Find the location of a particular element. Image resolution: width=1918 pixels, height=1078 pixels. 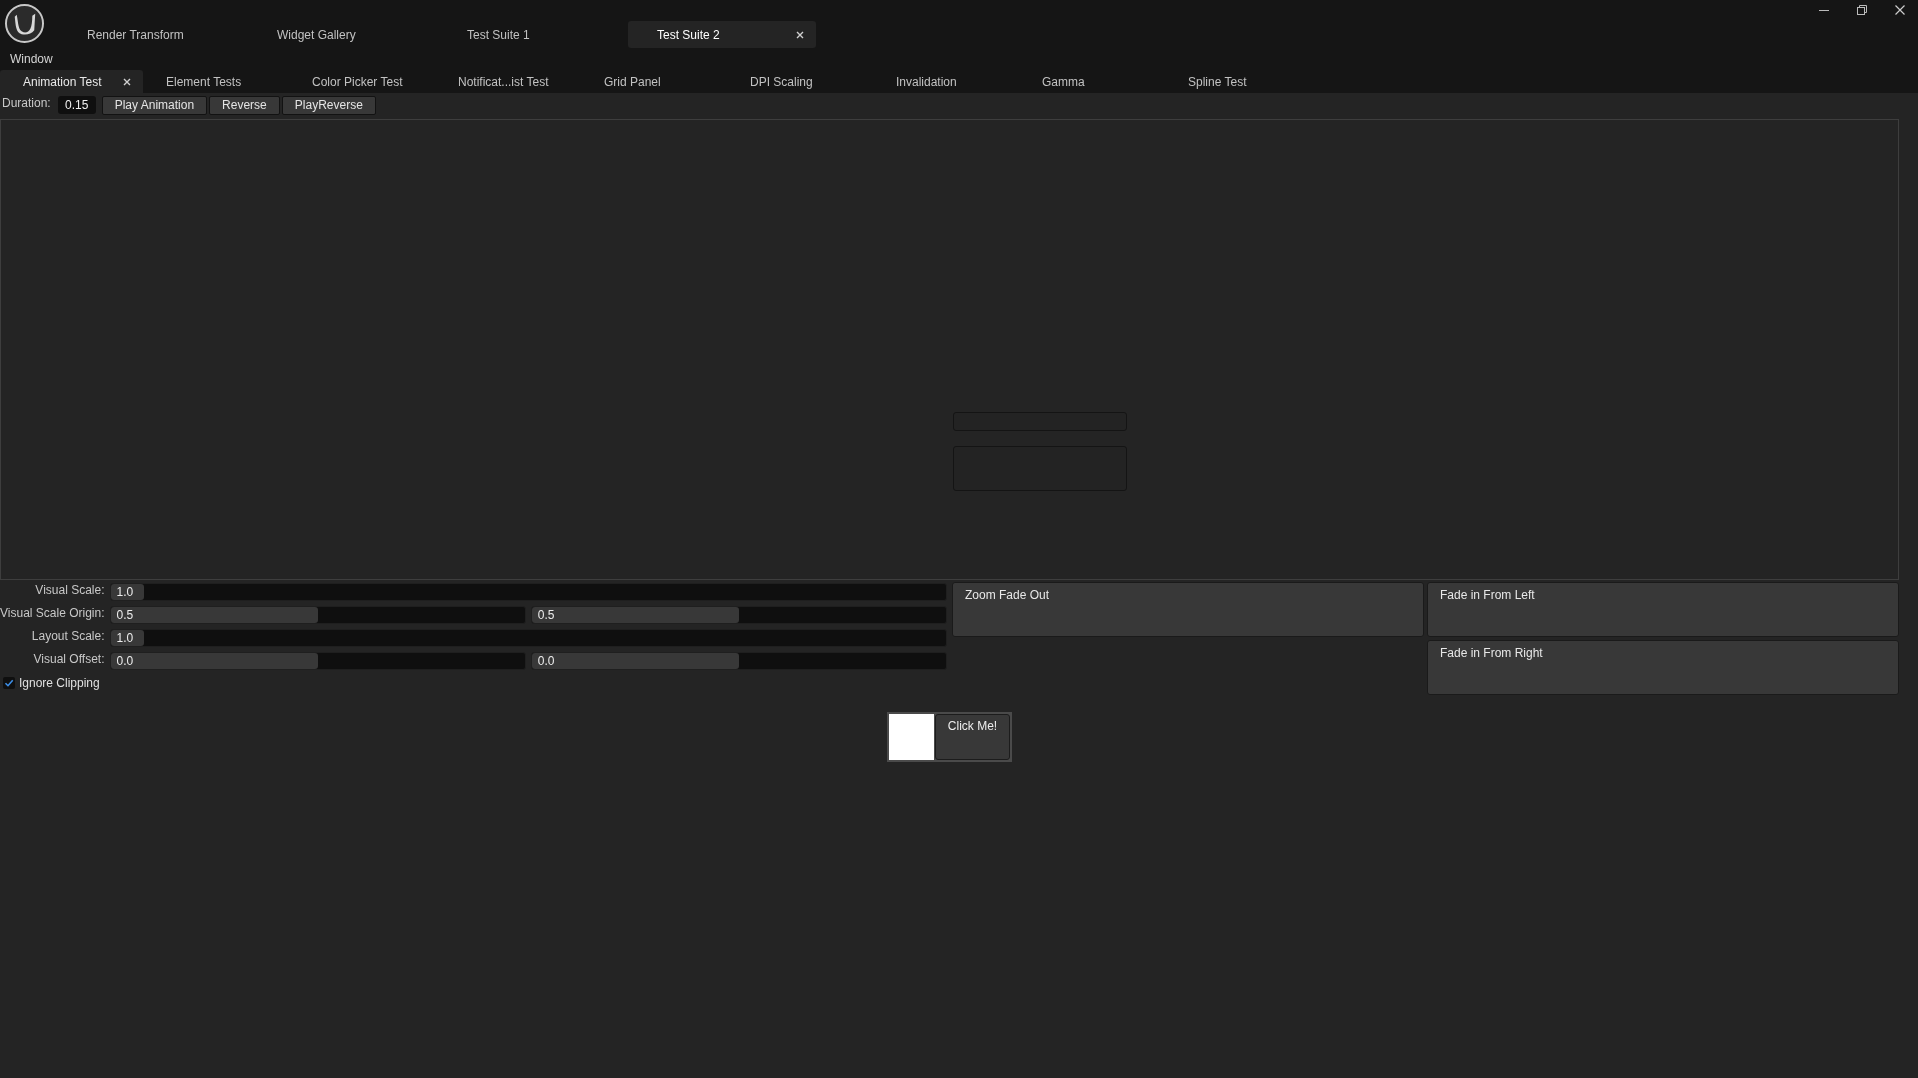

doc-tab: Grid Panel is located at coordinates (654, 81).